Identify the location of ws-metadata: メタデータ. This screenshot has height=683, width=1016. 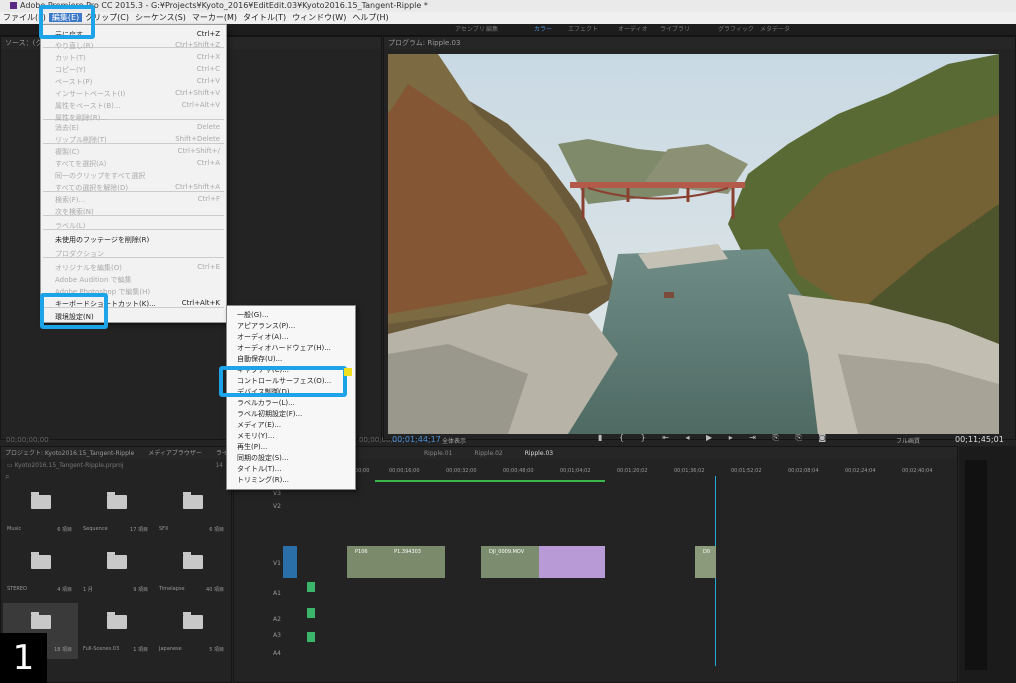
(775, 30).